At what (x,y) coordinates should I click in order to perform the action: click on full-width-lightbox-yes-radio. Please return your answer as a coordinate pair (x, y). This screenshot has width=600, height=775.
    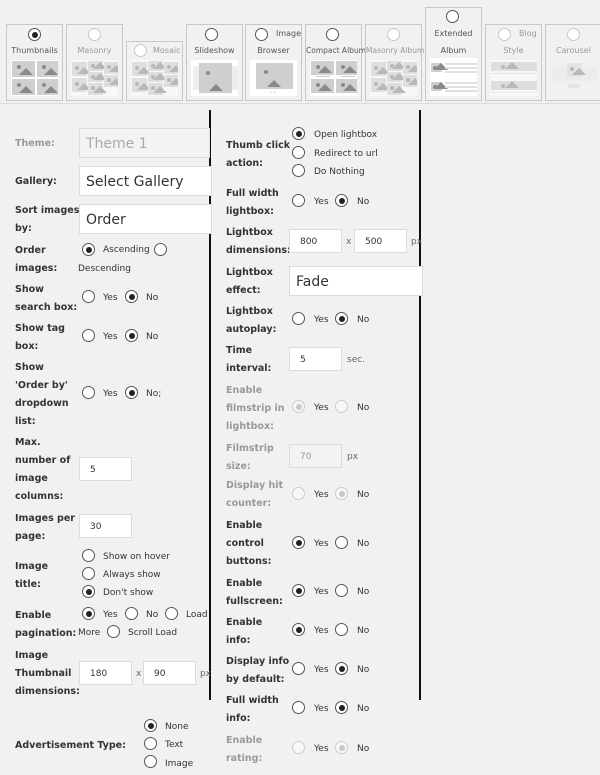
    Looking at the image, I should click on (298, 200).